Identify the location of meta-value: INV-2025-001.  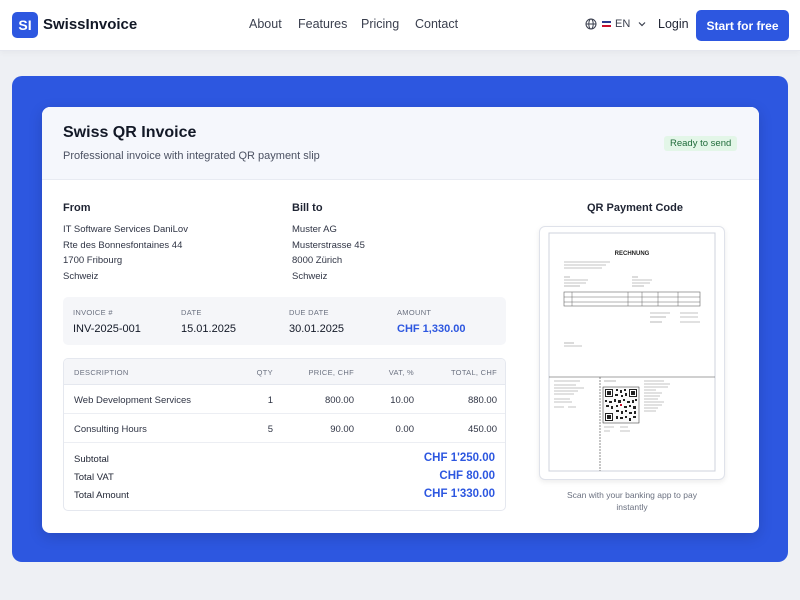
(107, 329).